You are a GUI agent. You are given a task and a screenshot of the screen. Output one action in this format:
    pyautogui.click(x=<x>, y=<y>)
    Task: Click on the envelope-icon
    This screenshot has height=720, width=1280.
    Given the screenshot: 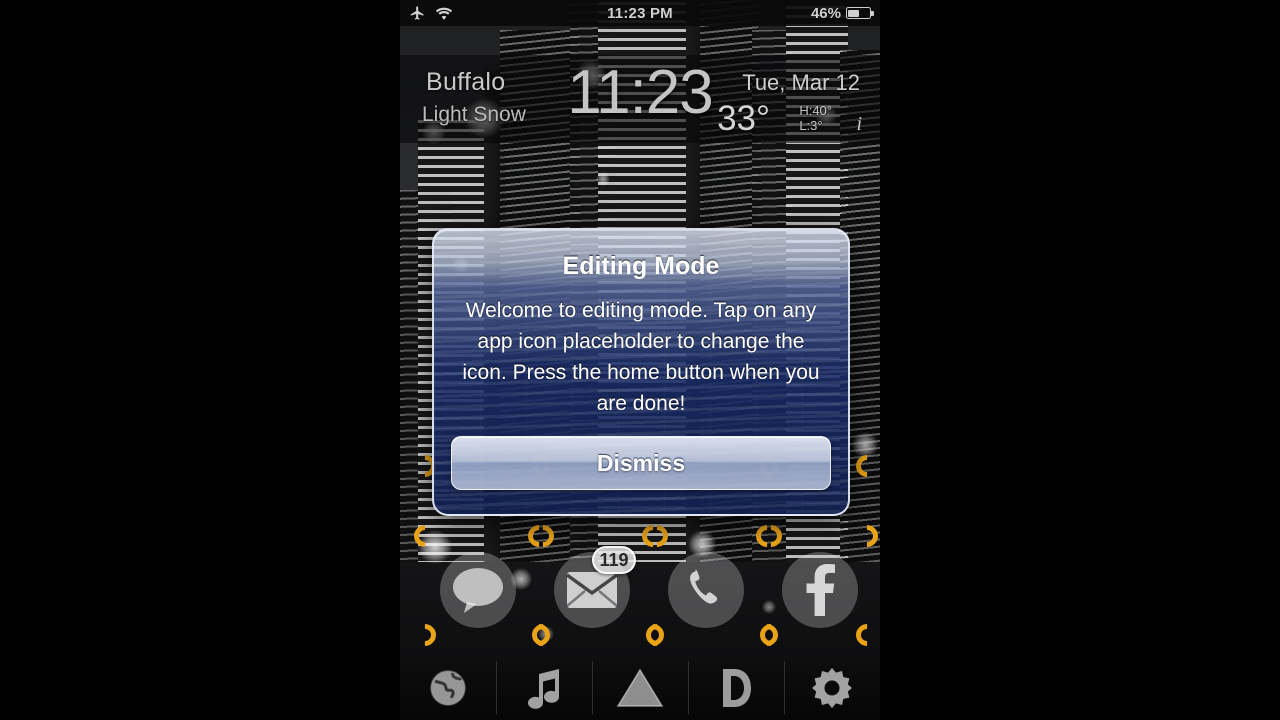 What is the action you would take?
    pyautogui.click(x=592, y=590)
    